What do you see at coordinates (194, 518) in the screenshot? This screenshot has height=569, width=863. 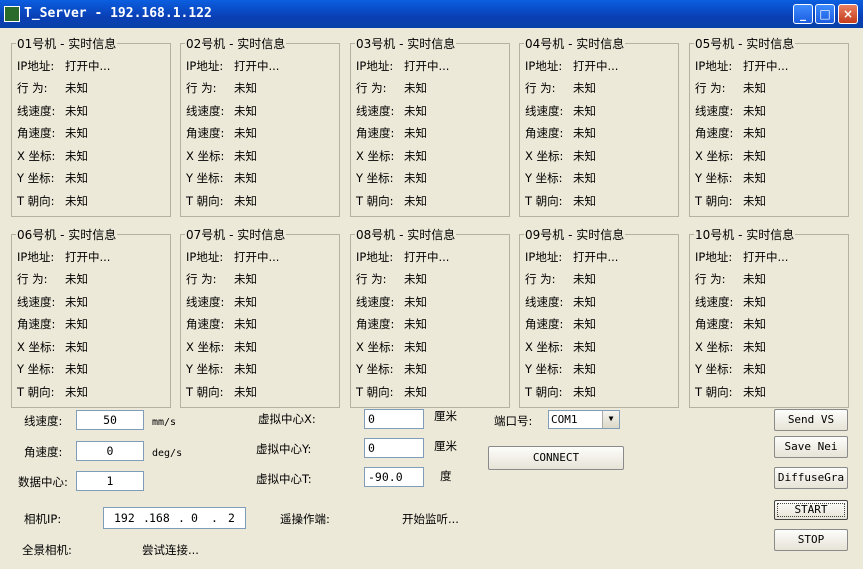 I see `ip-octet-3: 0` at bounding box center [194, 518].